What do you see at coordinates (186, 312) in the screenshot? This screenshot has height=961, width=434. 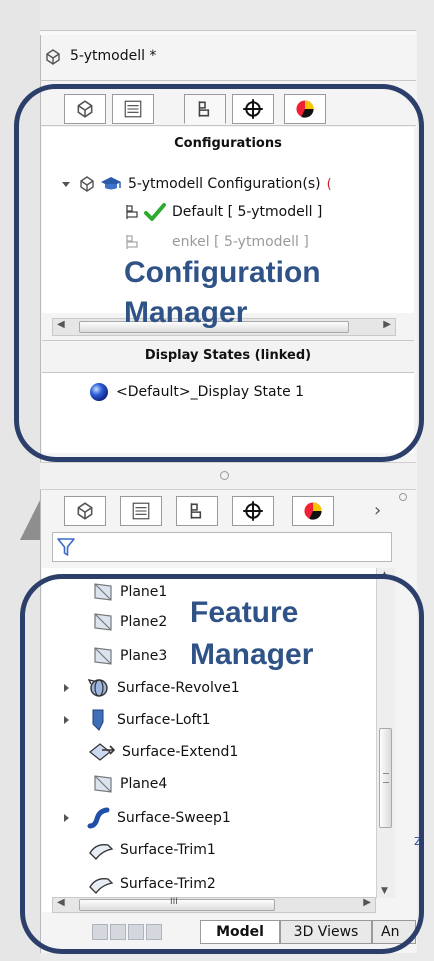 I see `configuration-manager-label-line2: Manager` at bounding box center [186, 312].